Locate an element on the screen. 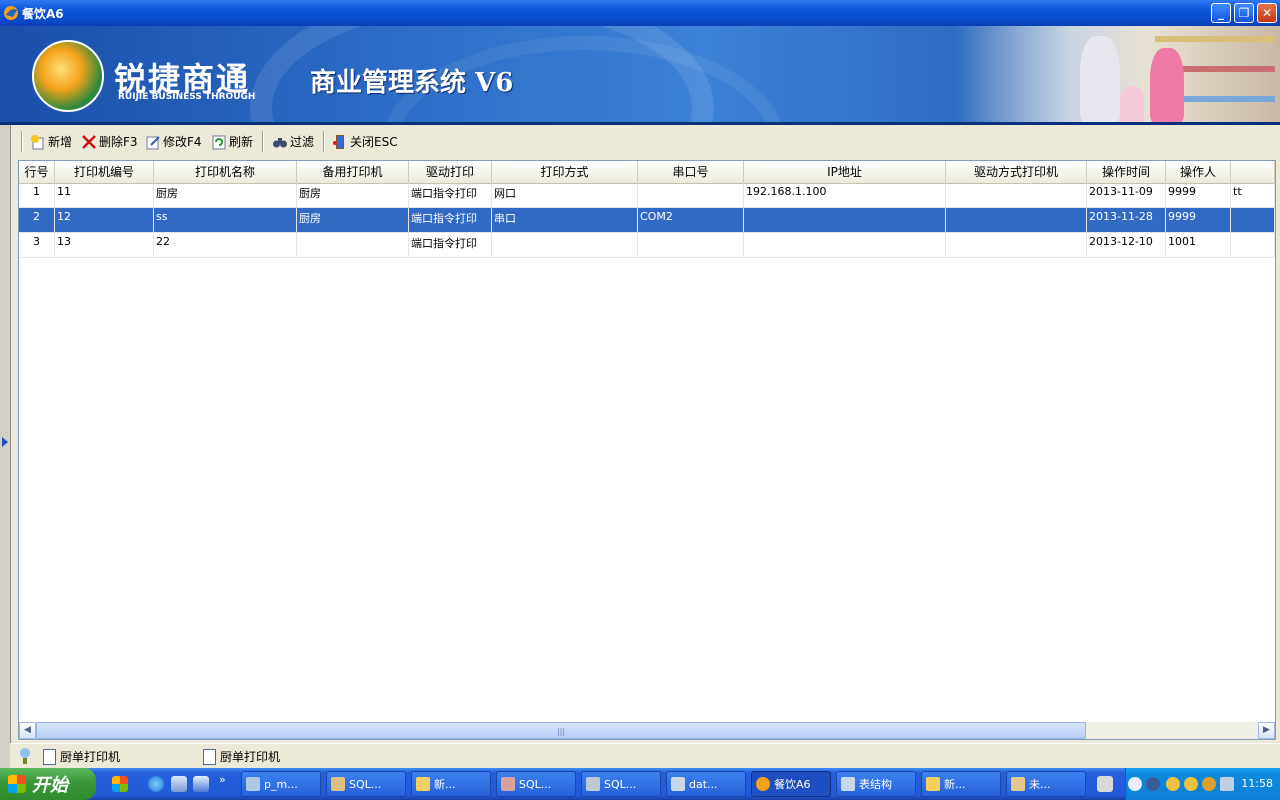  close-button: ✕ is located at coordinates (1267, 13).